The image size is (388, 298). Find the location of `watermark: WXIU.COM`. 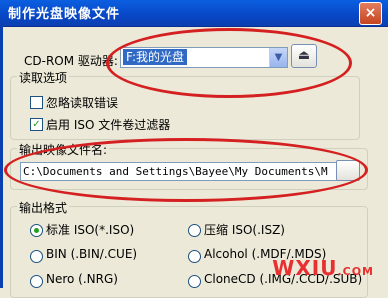

watermark: WXIU.COM is located at coordinates (323, 268).